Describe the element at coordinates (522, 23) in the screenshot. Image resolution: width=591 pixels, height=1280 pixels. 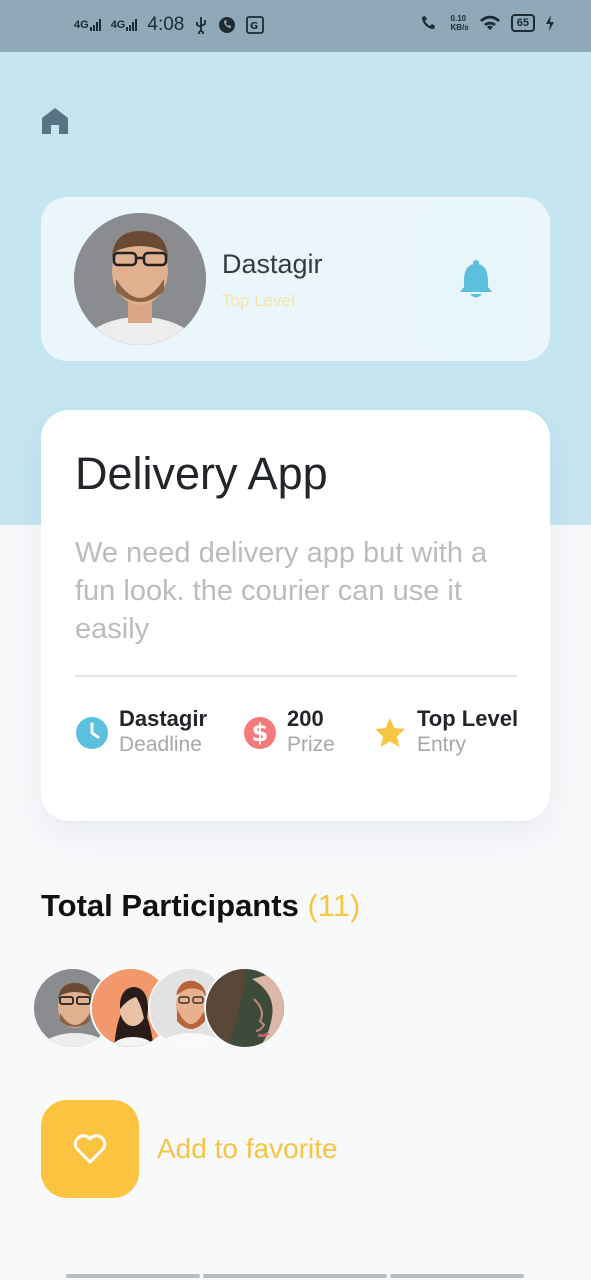
I see `battery-indicator: 65` at that location.